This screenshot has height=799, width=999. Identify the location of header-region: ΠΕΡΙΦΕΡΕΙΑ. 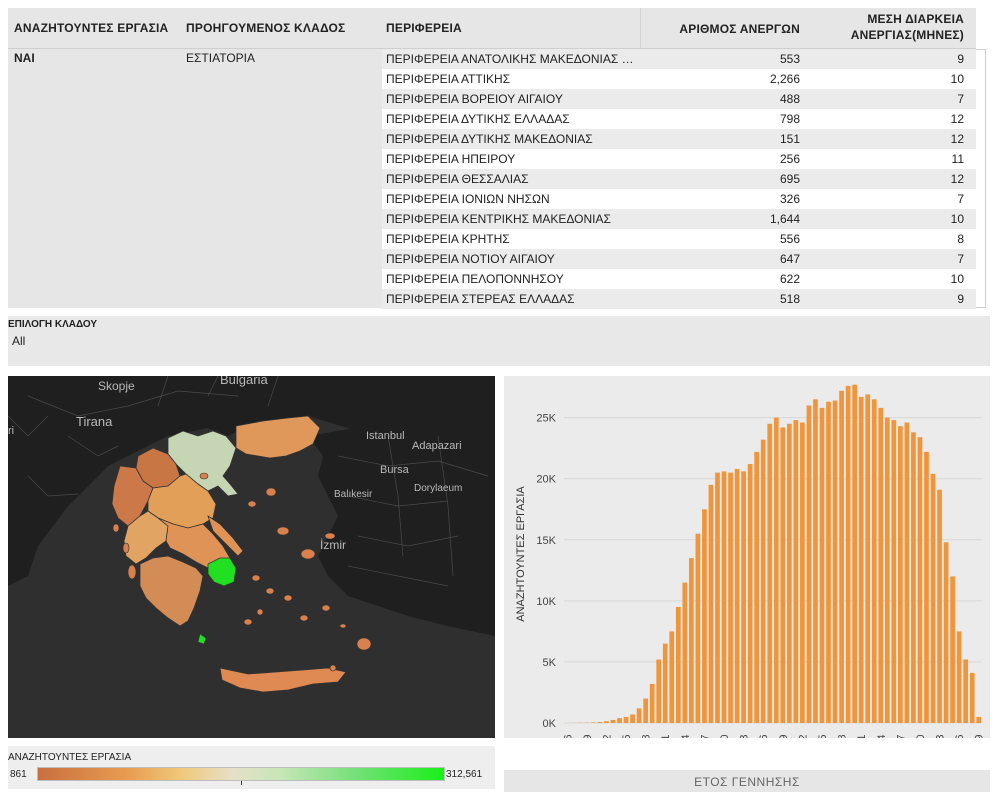
(424, 28).